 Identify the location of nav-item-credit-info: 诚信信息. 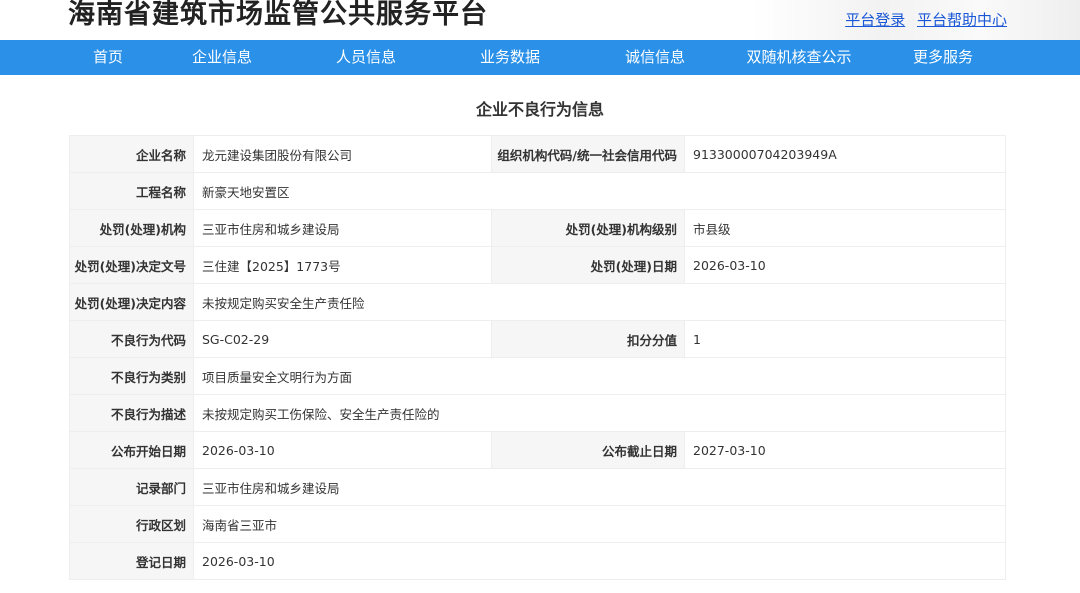
(655, 57).